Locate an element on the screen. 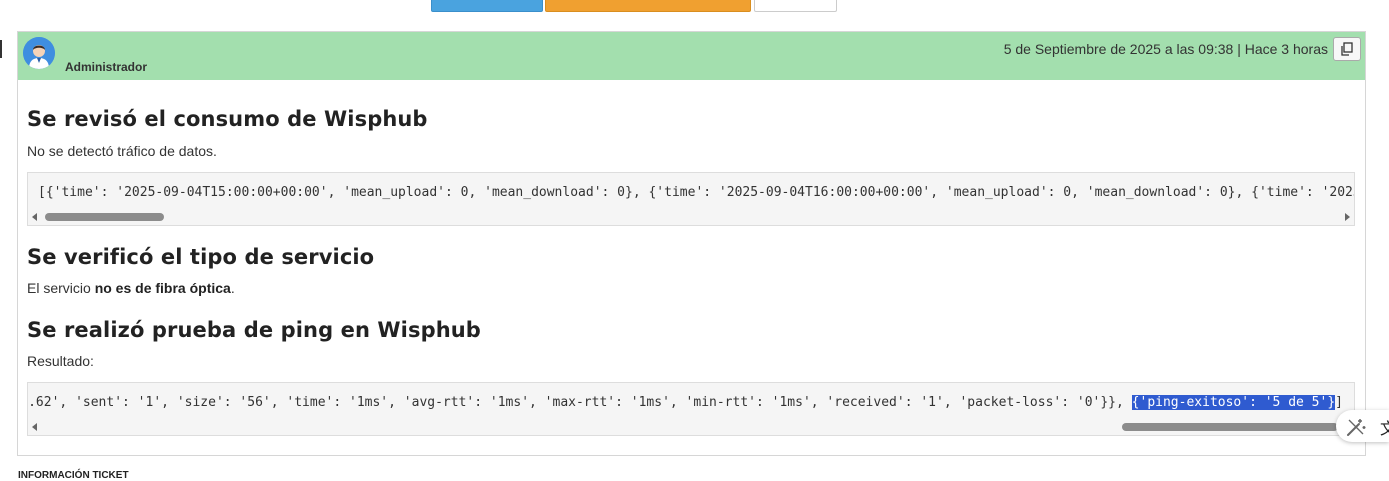 The image size is (1389, 481). browser-extension-widget: 文 is located at coordinates (1362, 426).